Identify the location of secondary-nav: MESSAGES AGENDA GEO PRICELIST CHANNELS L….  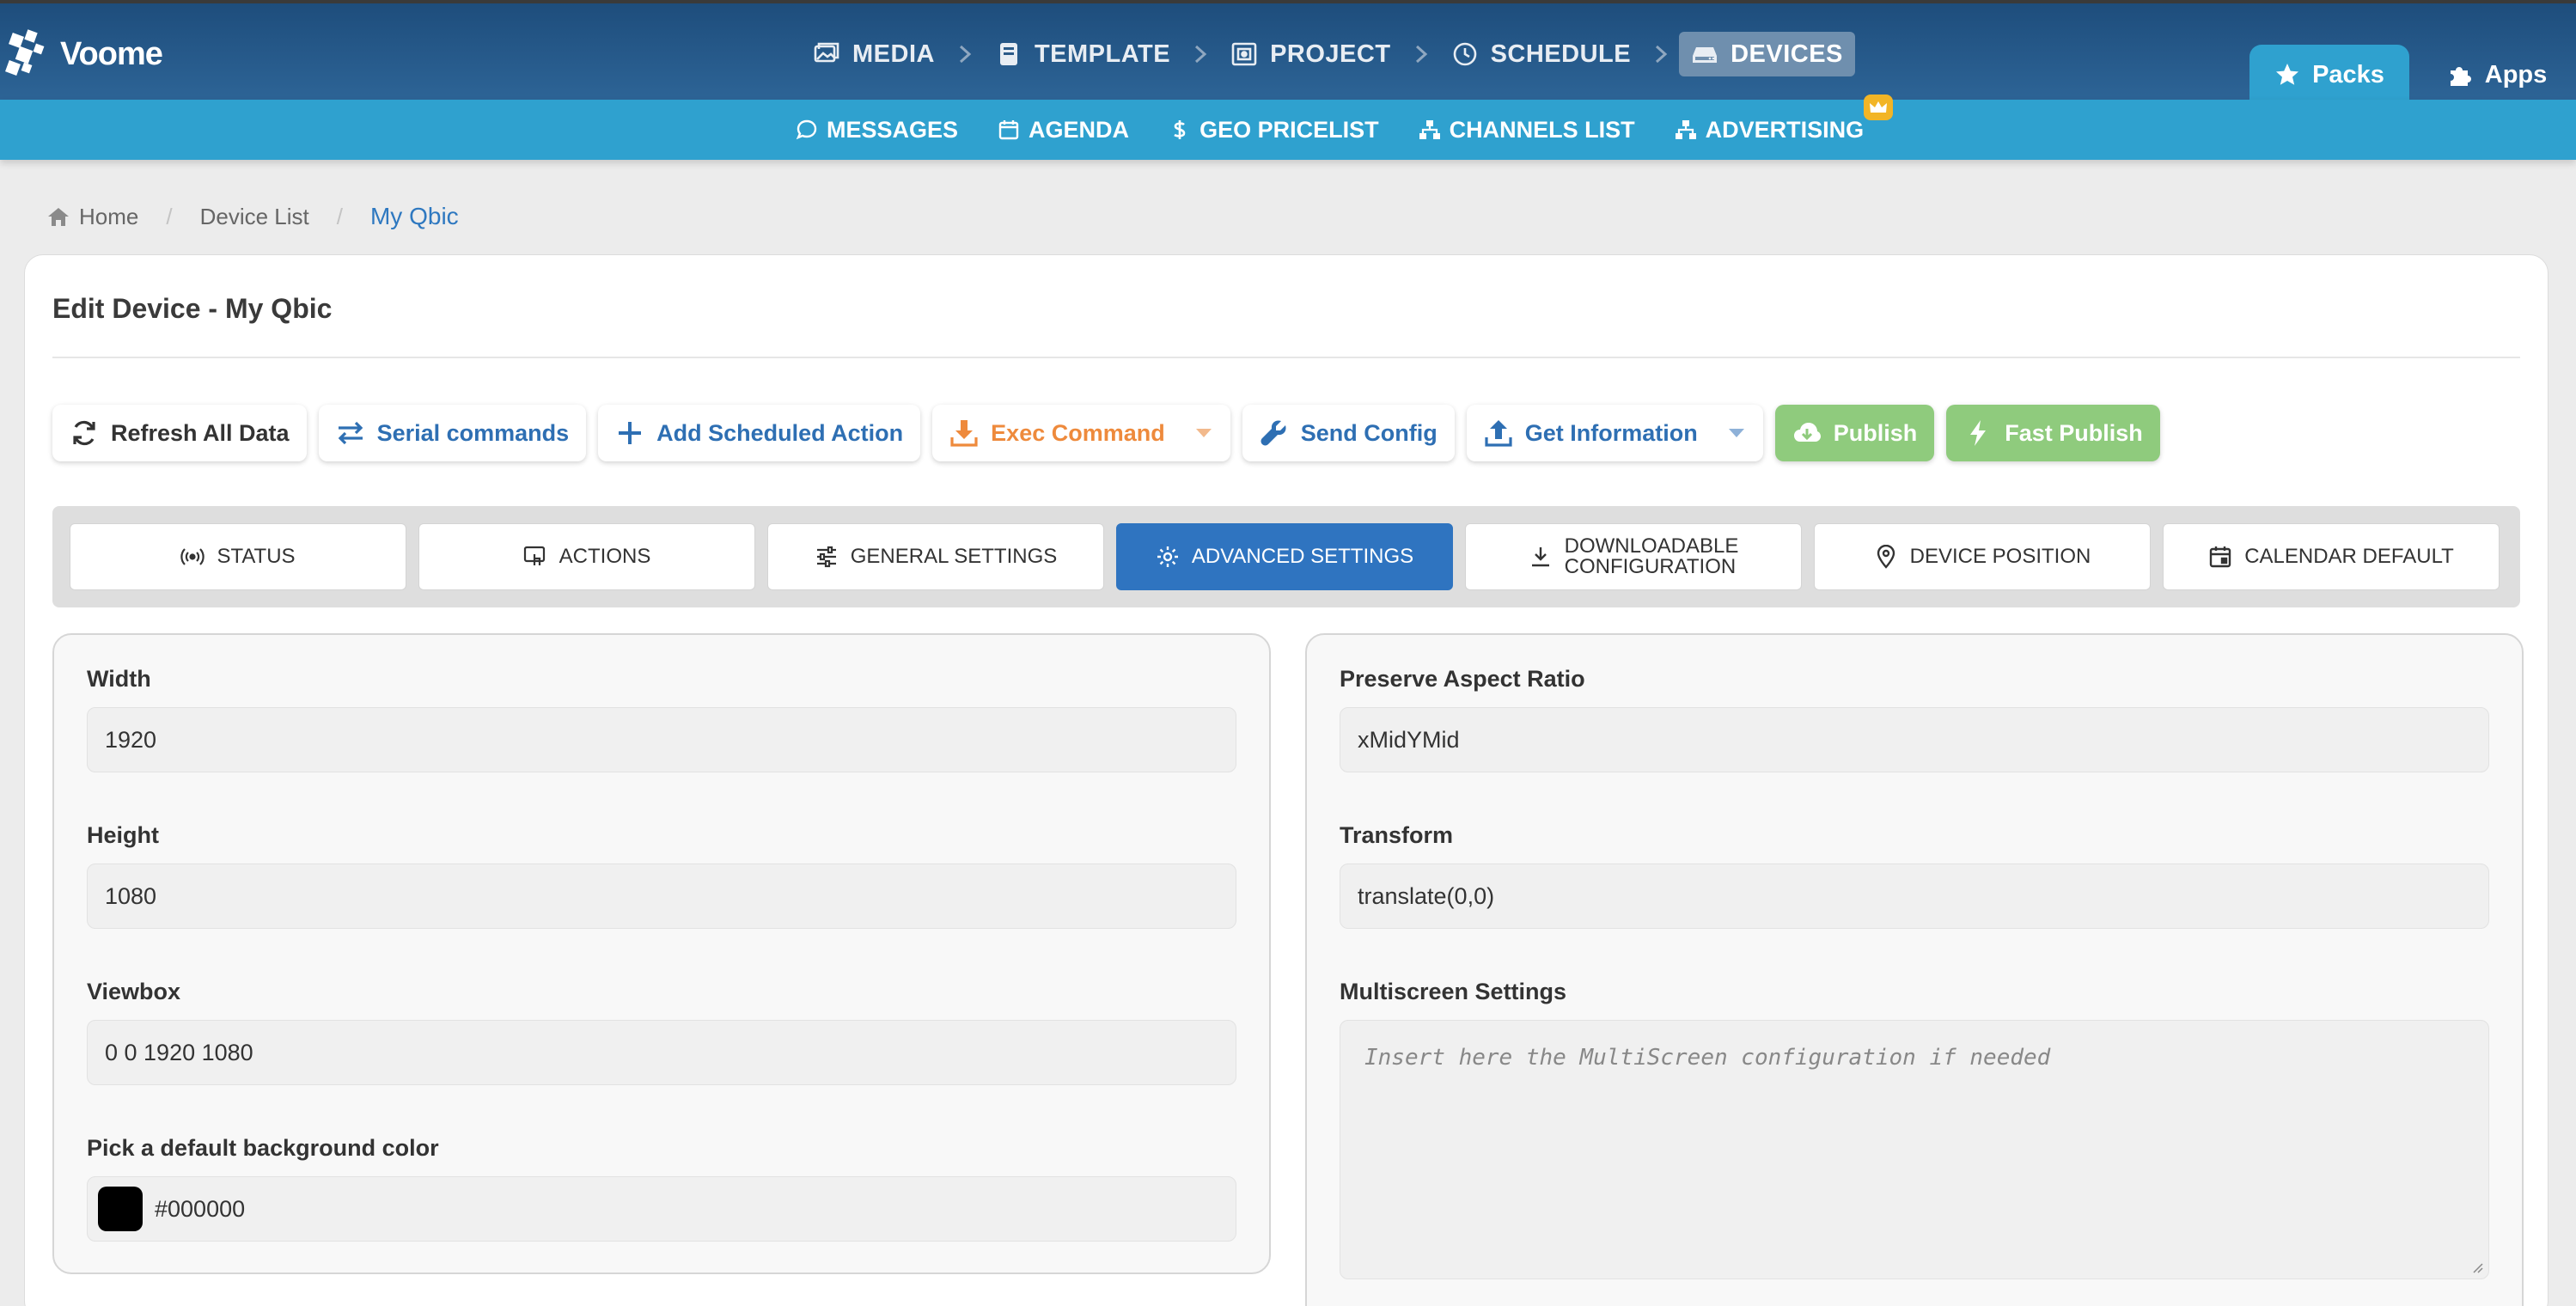
(1345, 127).